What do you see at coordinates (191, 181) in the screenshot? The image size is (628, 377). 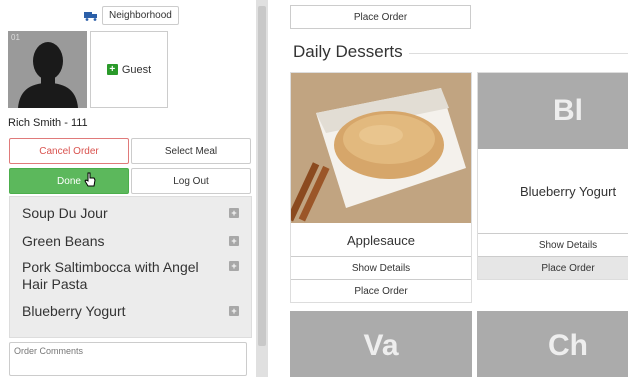 I see `log-out-button: Log Out` at bounding box center [191, 181].